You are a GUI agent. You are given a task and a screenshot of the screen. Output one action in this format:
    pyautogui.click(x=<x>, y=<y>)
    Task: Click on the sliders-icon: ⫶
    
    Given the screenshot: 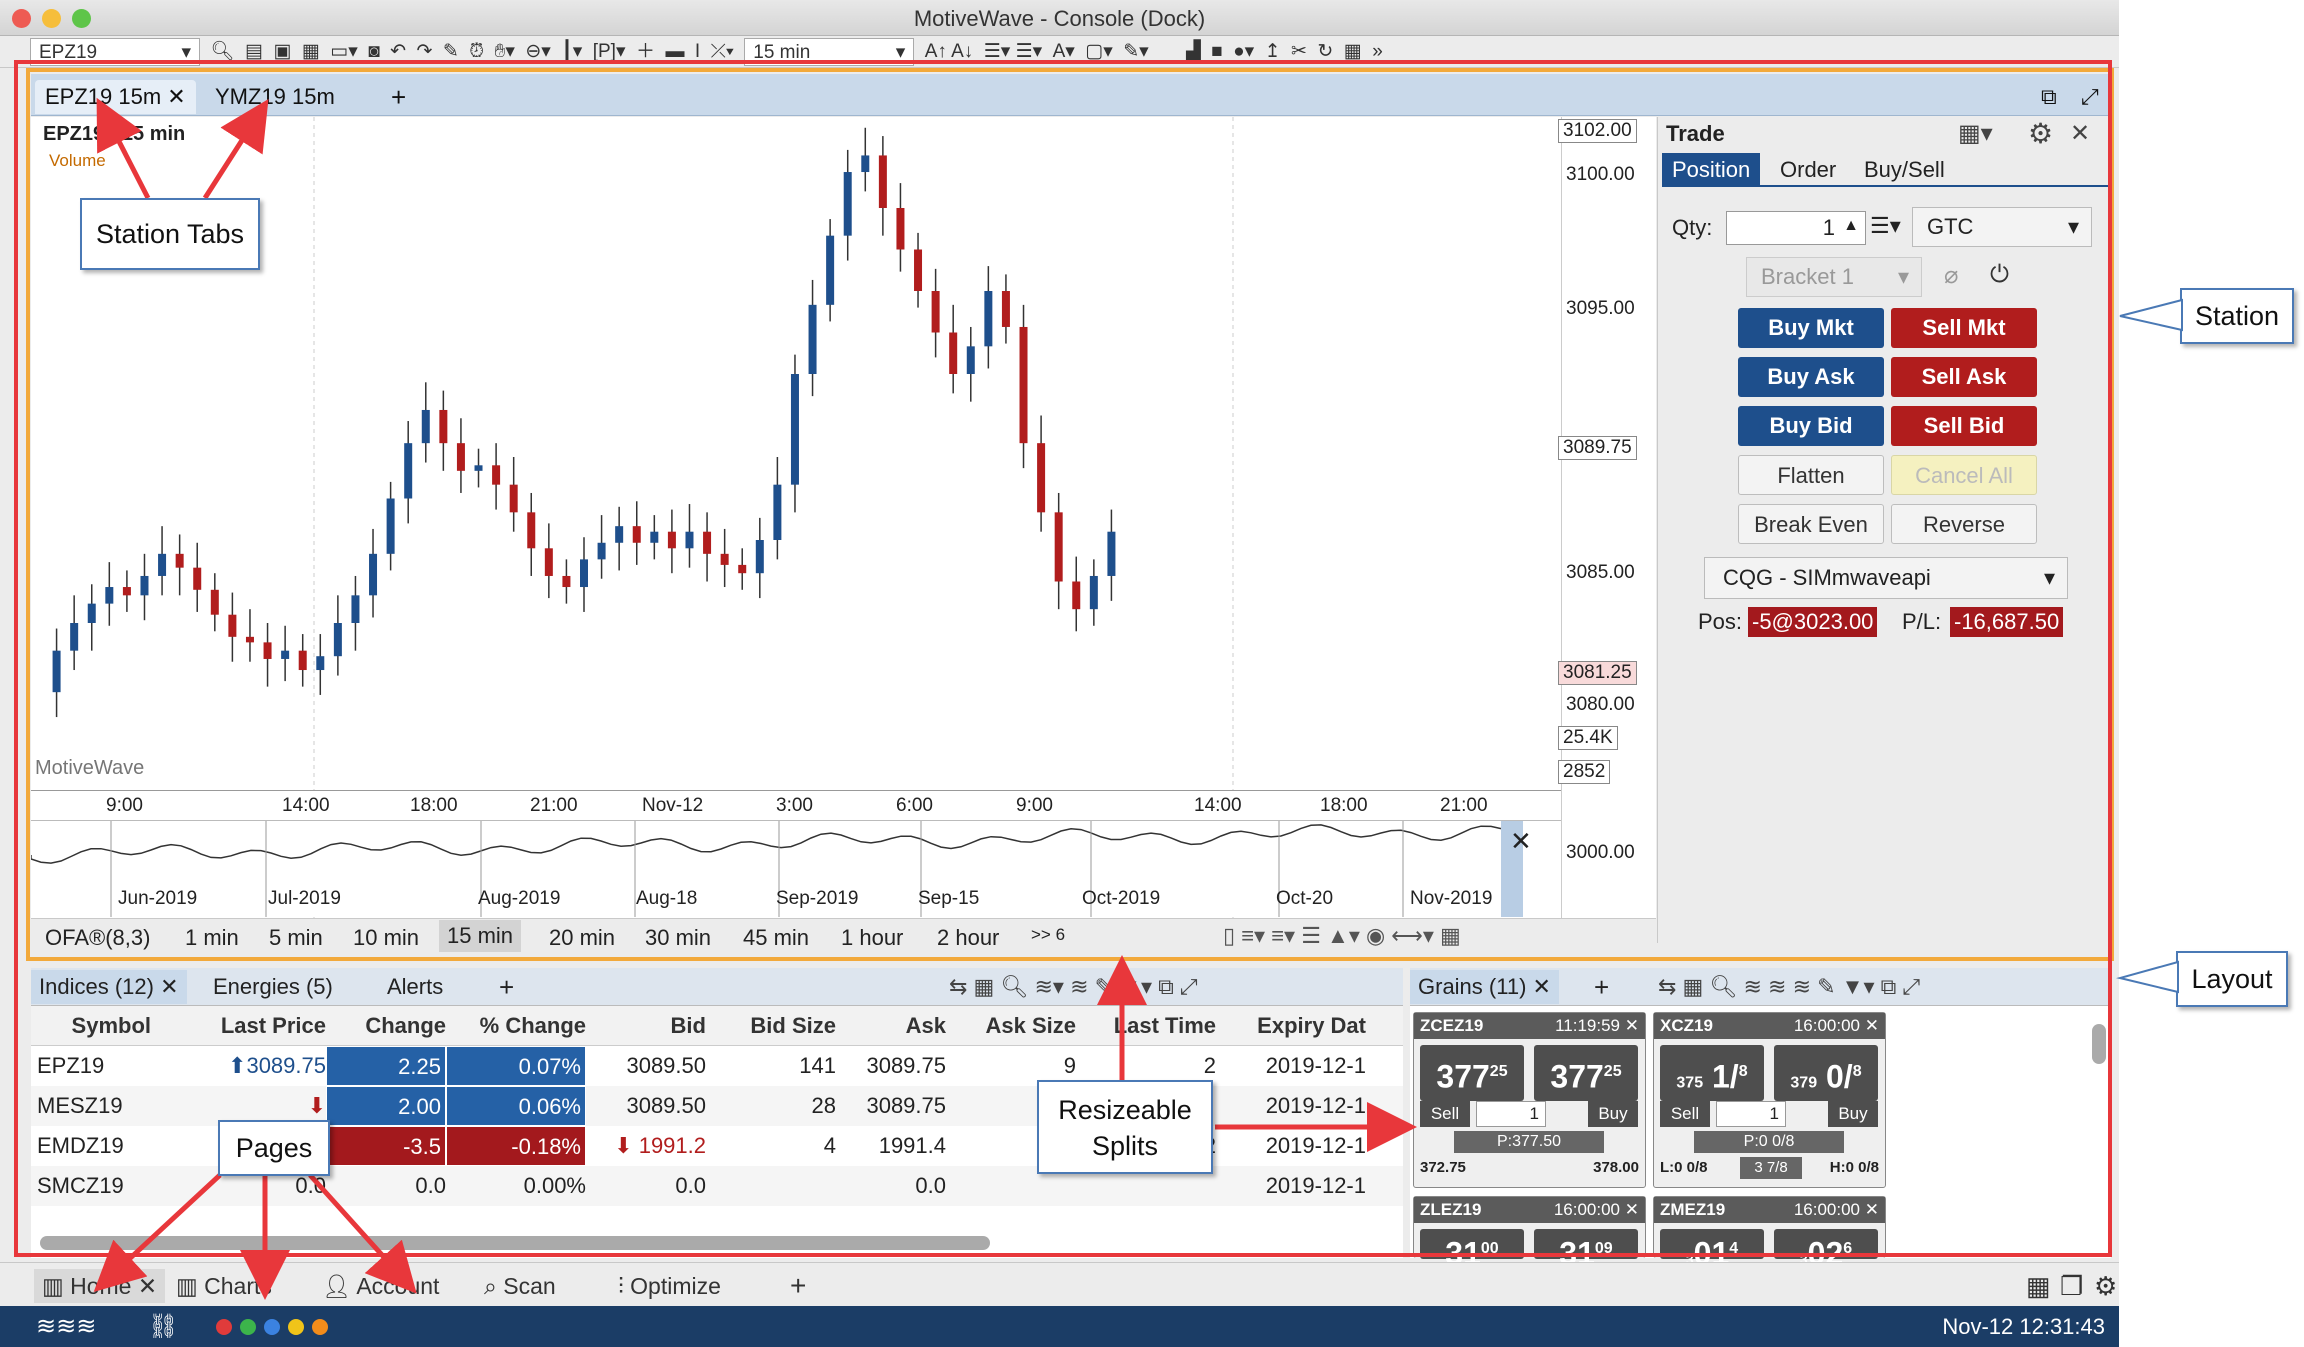 What is the action you would take?
    pyautogui.click(x=621, y=1286)
    